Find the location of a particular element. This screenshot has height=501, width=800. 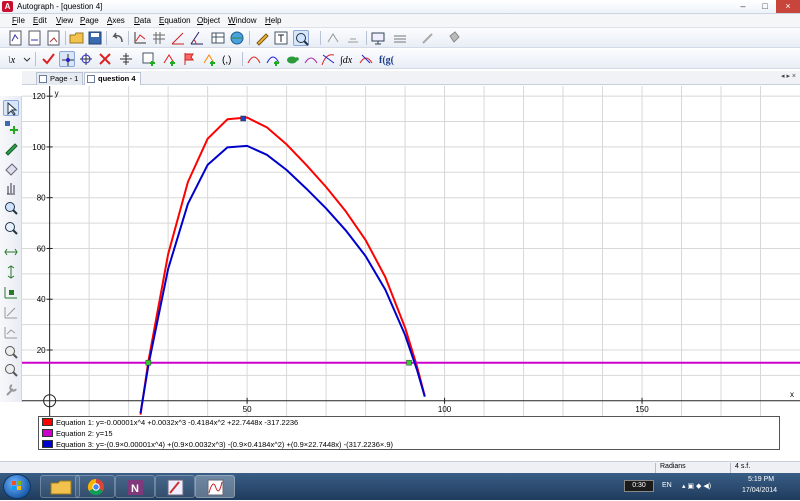

y-axis-label: y is located at coordinates (57, 93).